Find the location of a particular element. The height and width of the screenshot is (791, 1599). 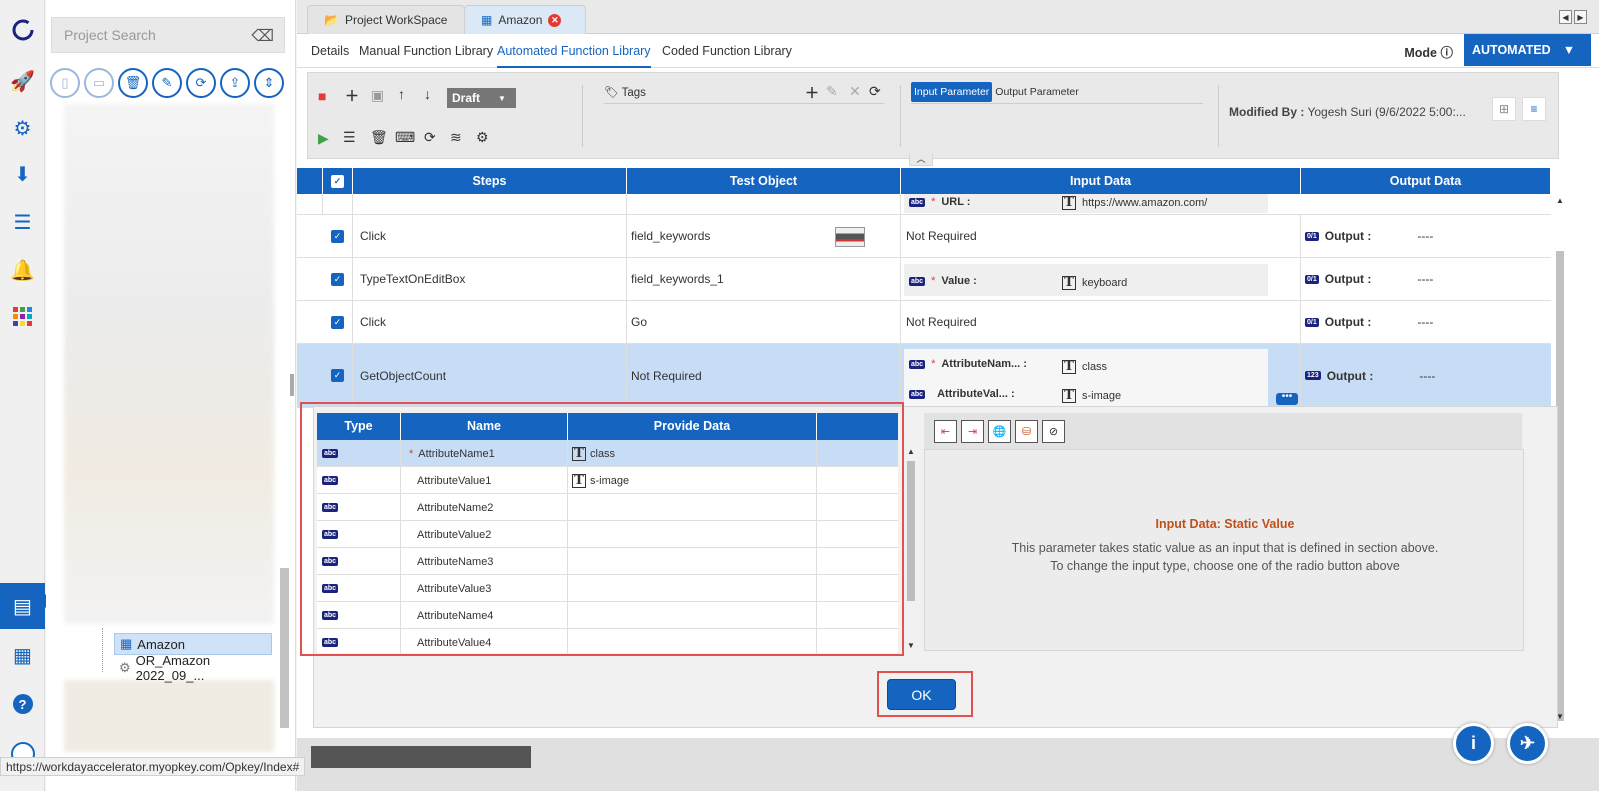

tab-scroll-left-icon: ◀ is located at coordinates (1565, 17).